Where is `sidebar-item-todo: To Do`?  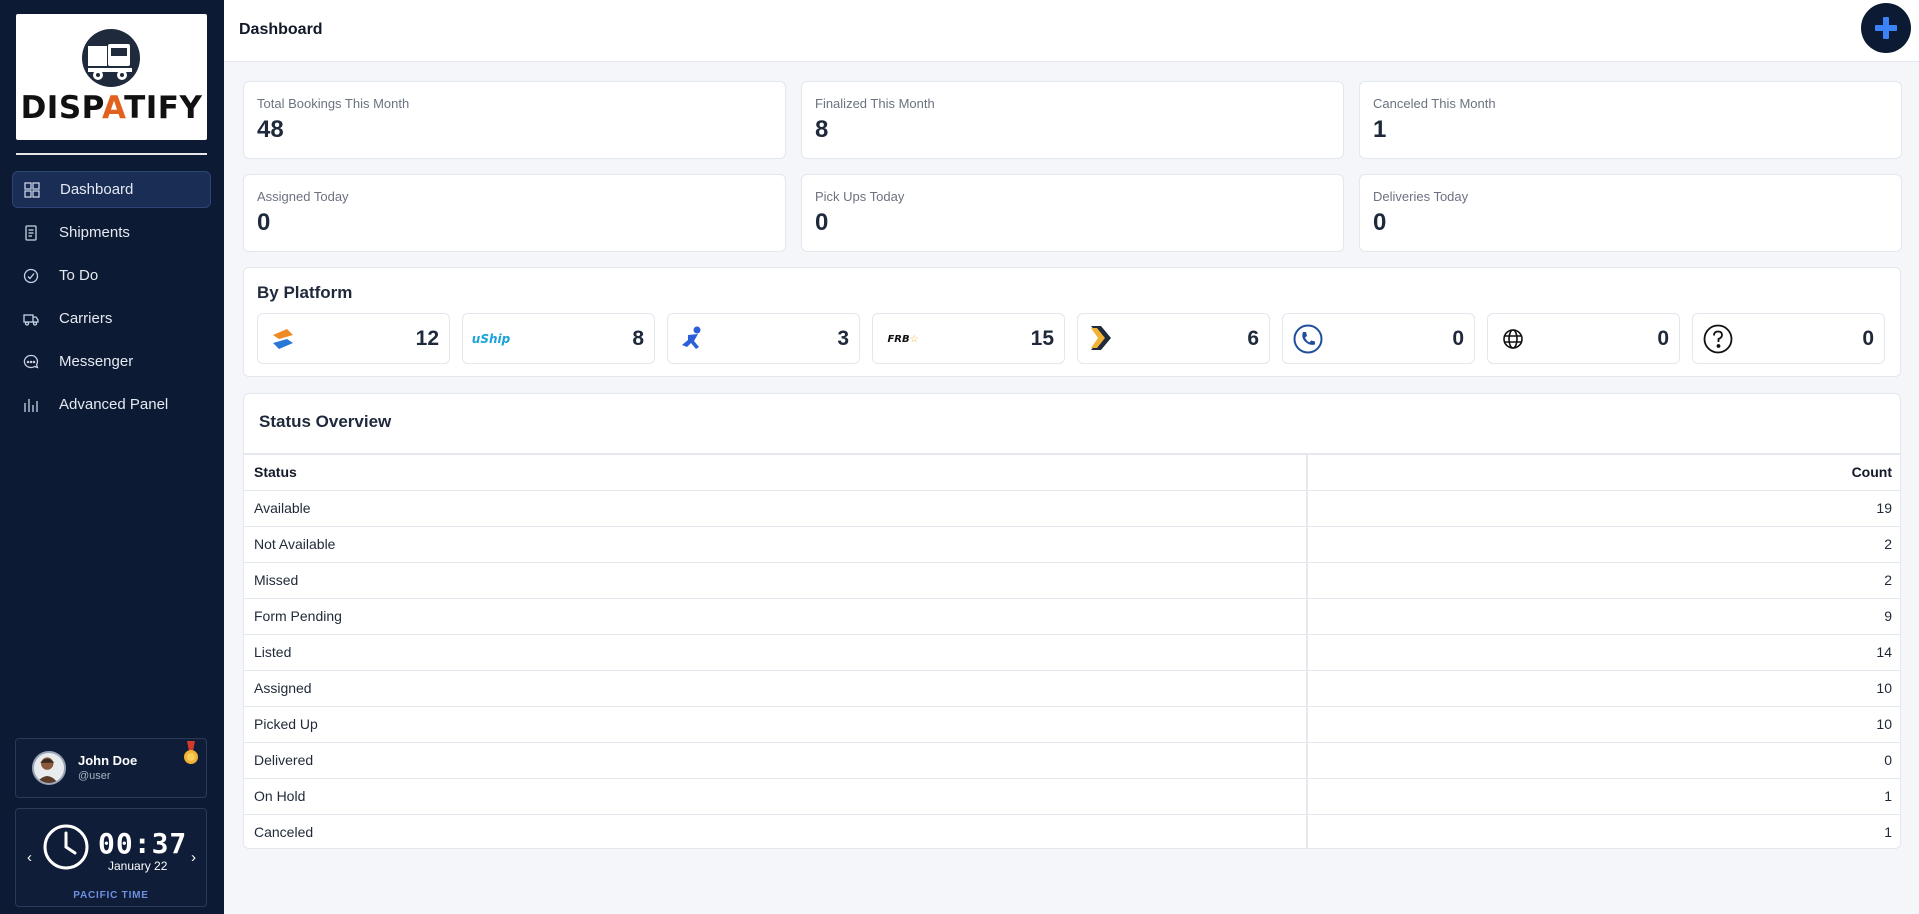 sidebar-item-todo: To Do is located at coordinates (111, 275).